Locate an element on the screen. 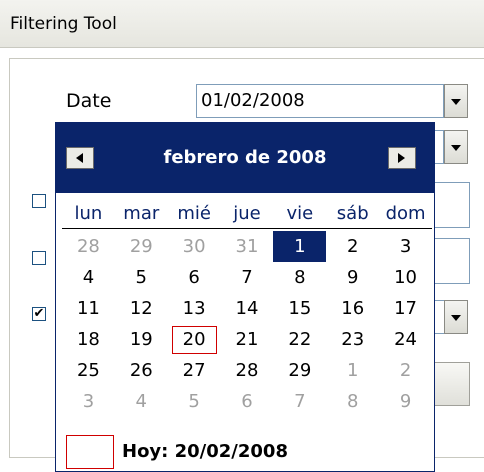 The image size is (484, 472). date-input: 01/02/2008 is located at coordinates (320, 101).